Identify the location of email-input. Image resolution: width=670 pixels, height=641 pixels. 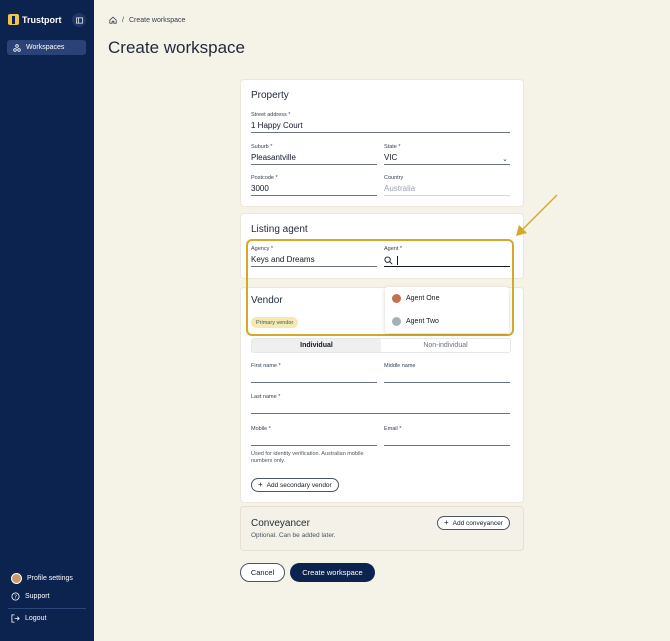
(447, 440).